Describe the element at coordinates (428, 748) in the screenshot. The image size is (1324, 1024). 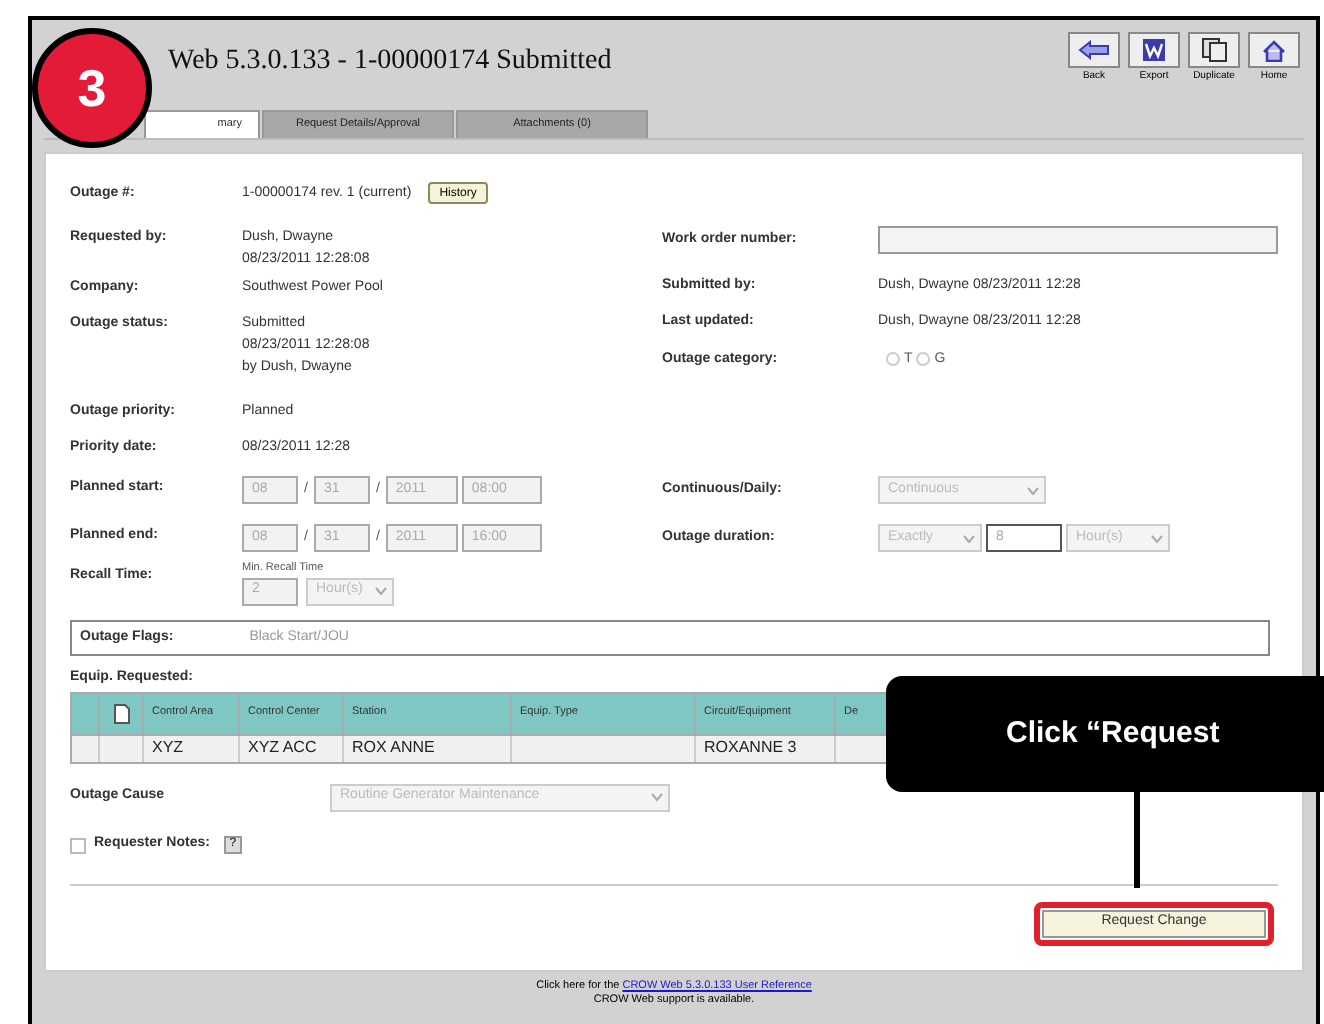
I see `table-cell: ROX ANNE` at that location.